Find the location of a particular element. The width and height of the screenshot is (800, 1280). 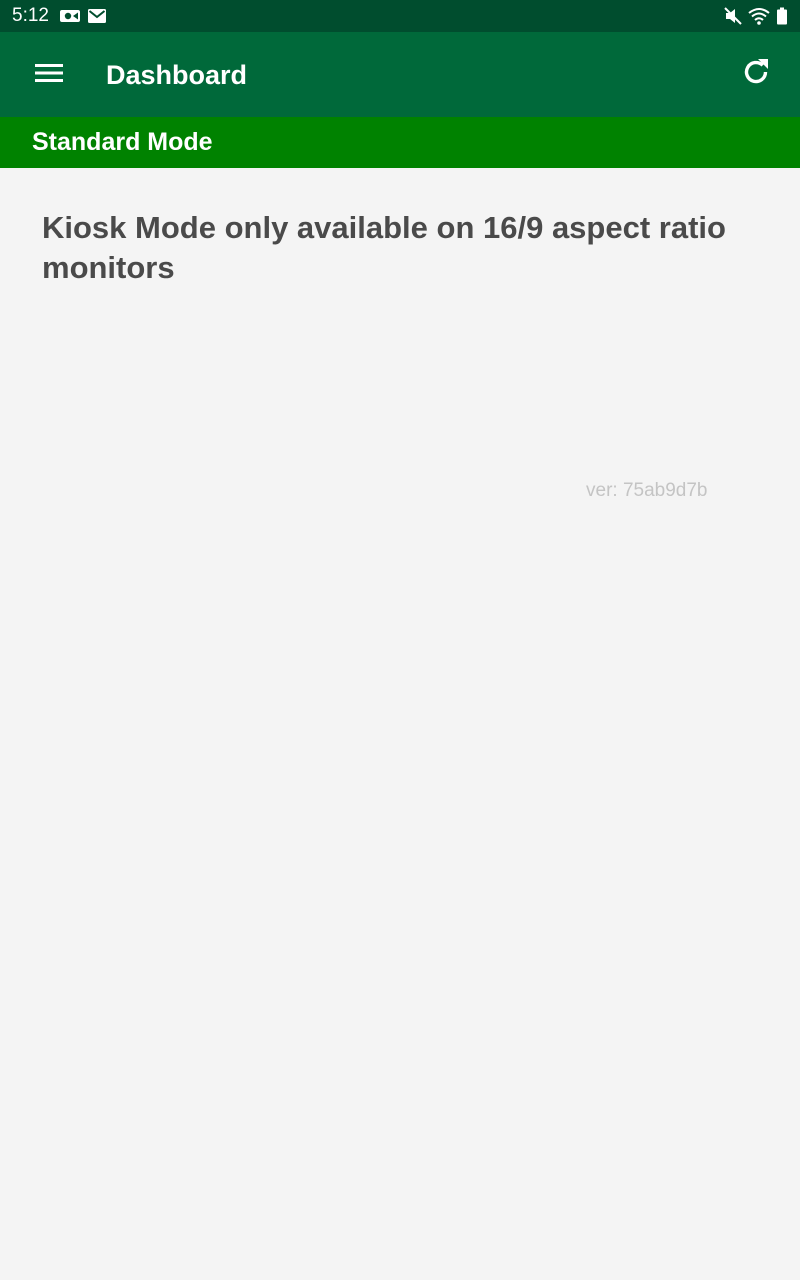

menu-button is located at coordinates (49, 75).